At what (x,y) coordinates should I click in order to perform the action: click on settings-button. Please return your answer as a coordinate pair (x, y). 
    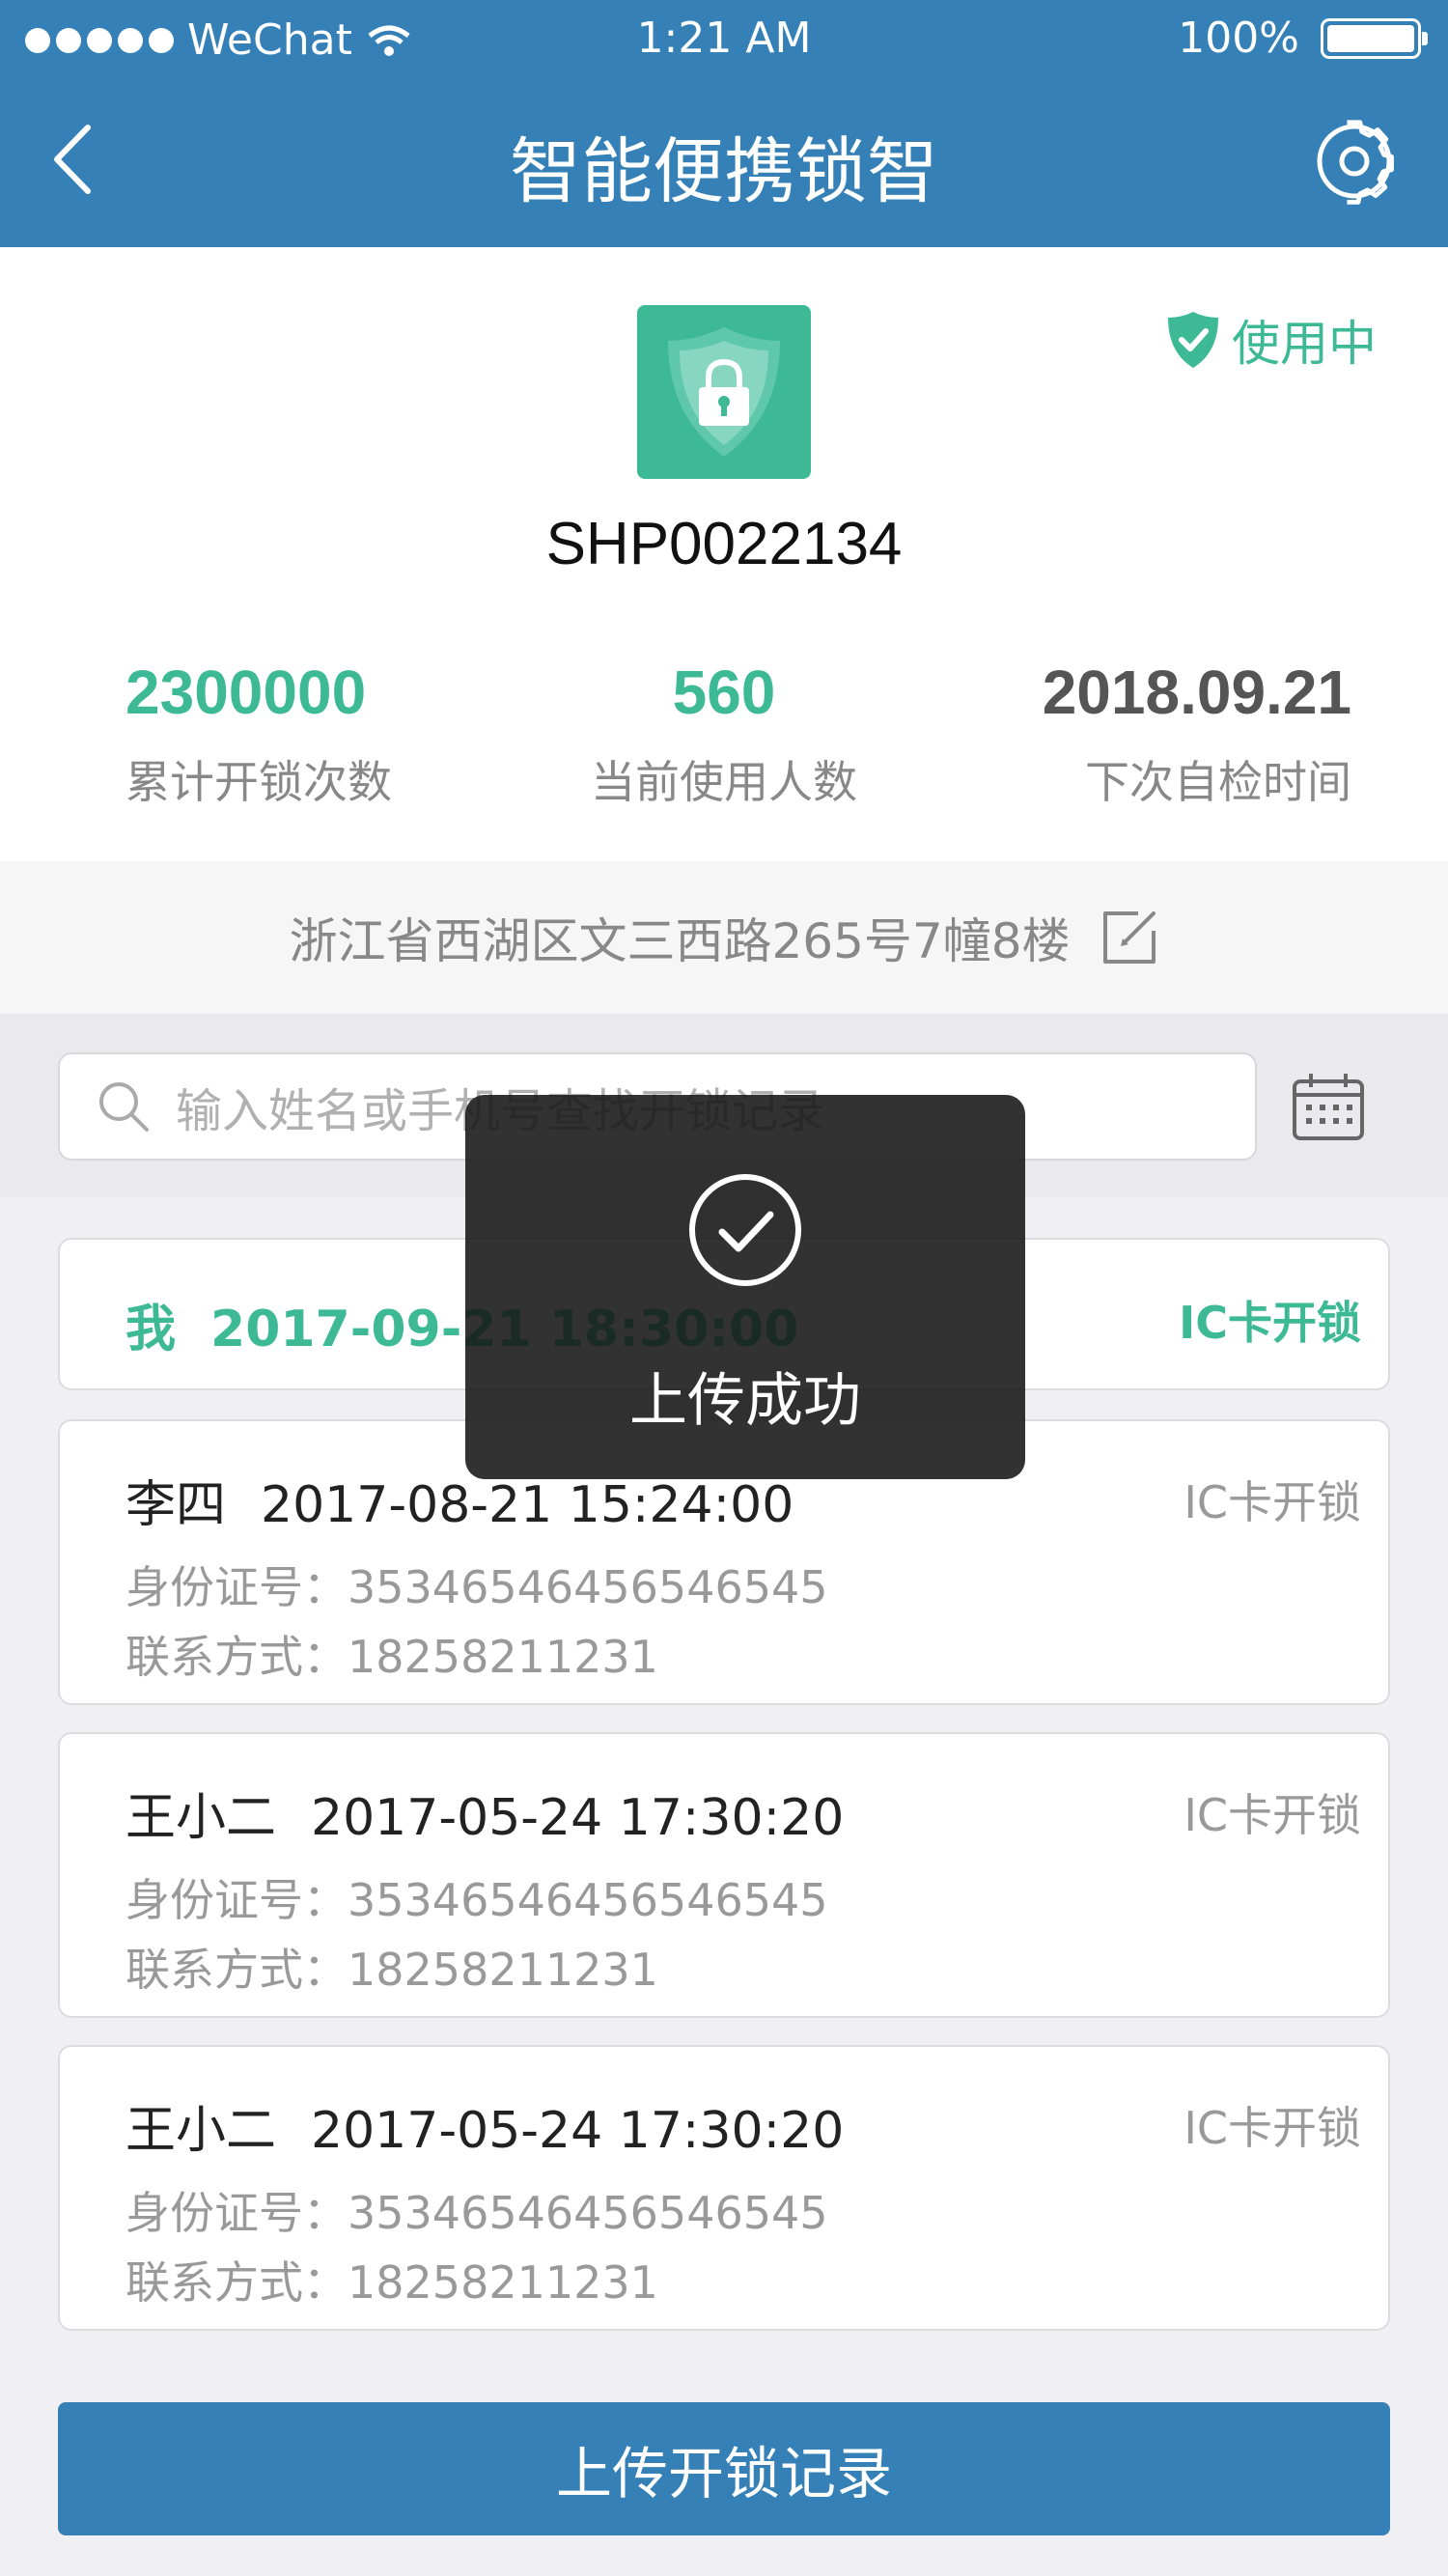
    Looking at the image, I should click on (1355, 162).